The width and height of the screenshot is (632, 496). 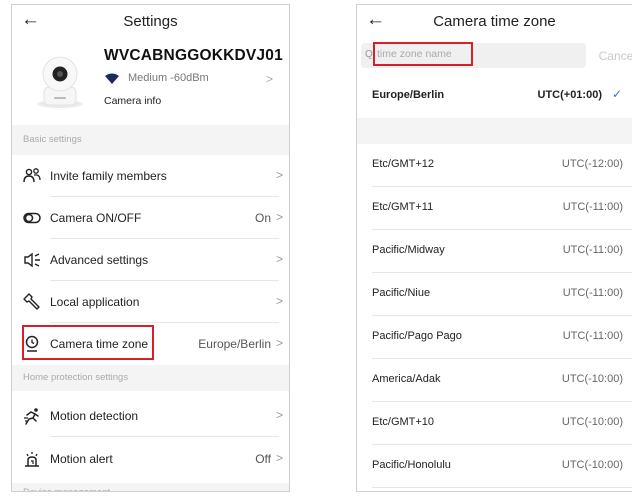 I want to click on cancel-button: Cancel, so click(x=615, y=56).